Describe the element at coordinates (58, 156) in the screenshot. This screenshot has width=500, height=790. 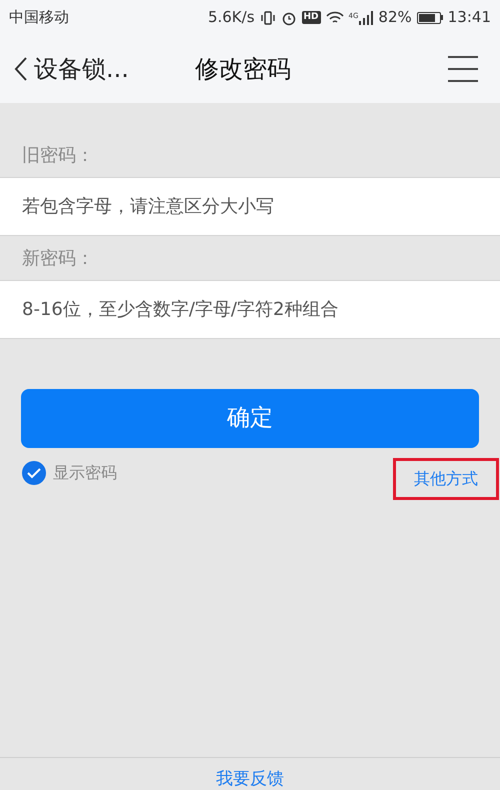
I see `field-label: 旧密码：` at that location.